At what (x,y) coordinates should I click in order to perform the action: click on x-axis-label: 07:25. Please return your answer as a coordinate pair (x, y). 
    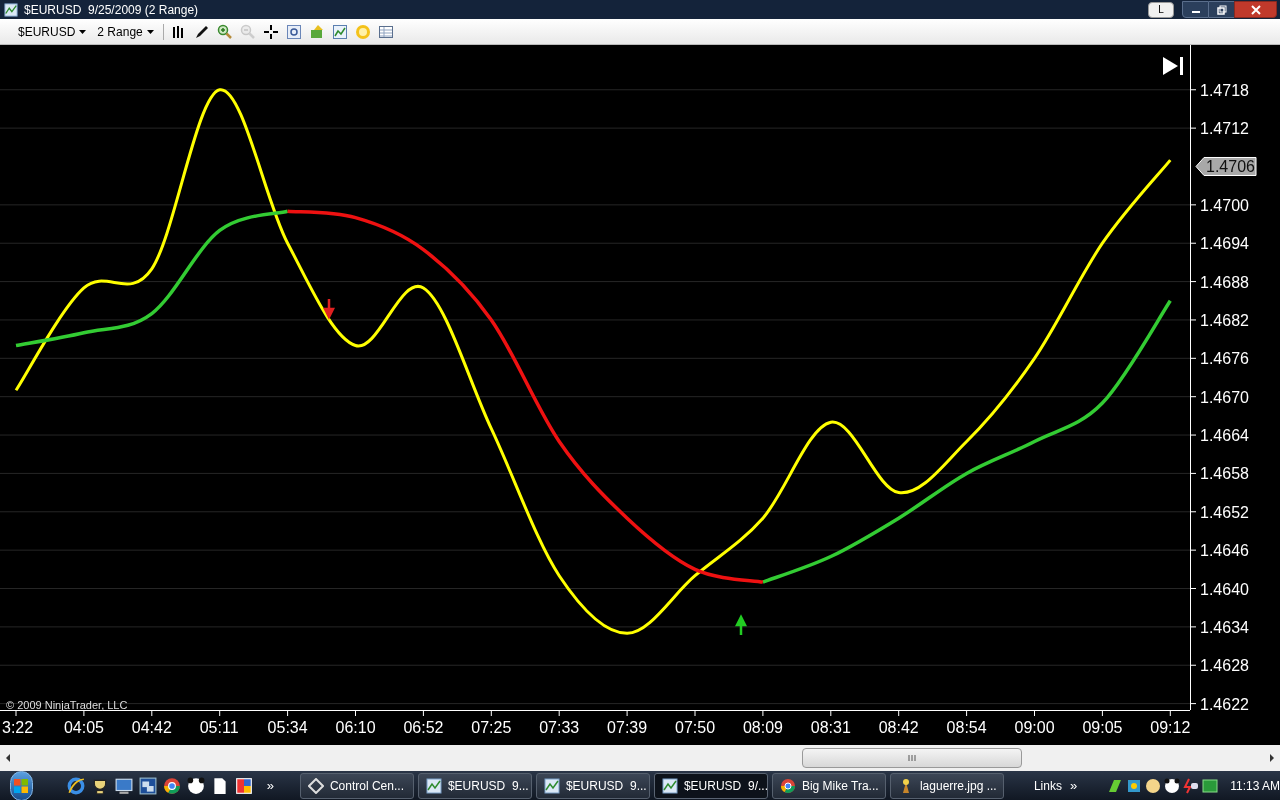
    Looking at the image, I should click on (491, 727).